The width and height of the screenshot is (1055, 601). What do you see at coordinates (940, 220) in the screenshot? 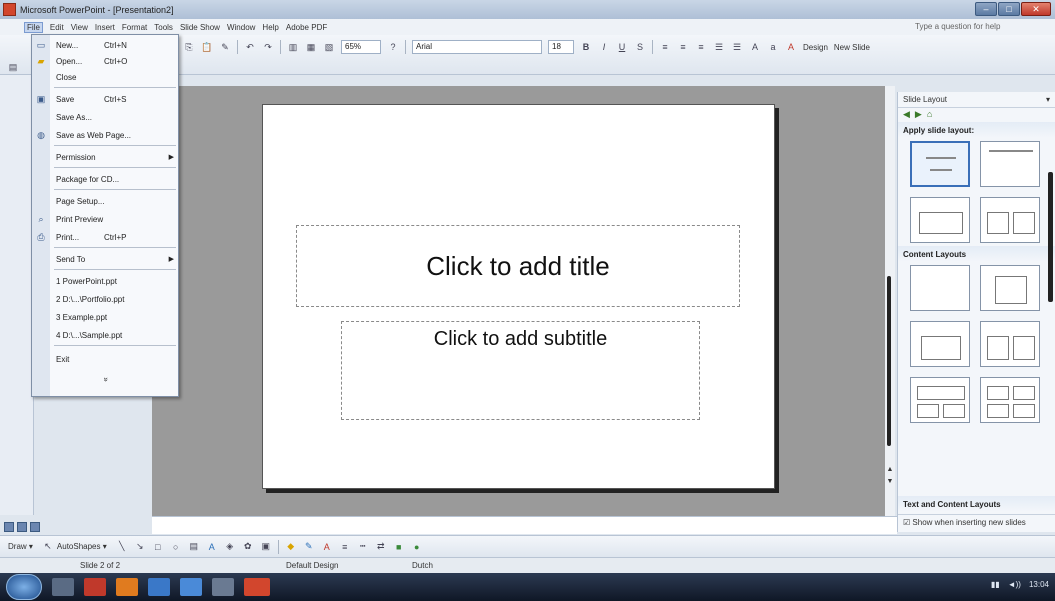
I see `layout-title-text` at bounding box center [940, 220].